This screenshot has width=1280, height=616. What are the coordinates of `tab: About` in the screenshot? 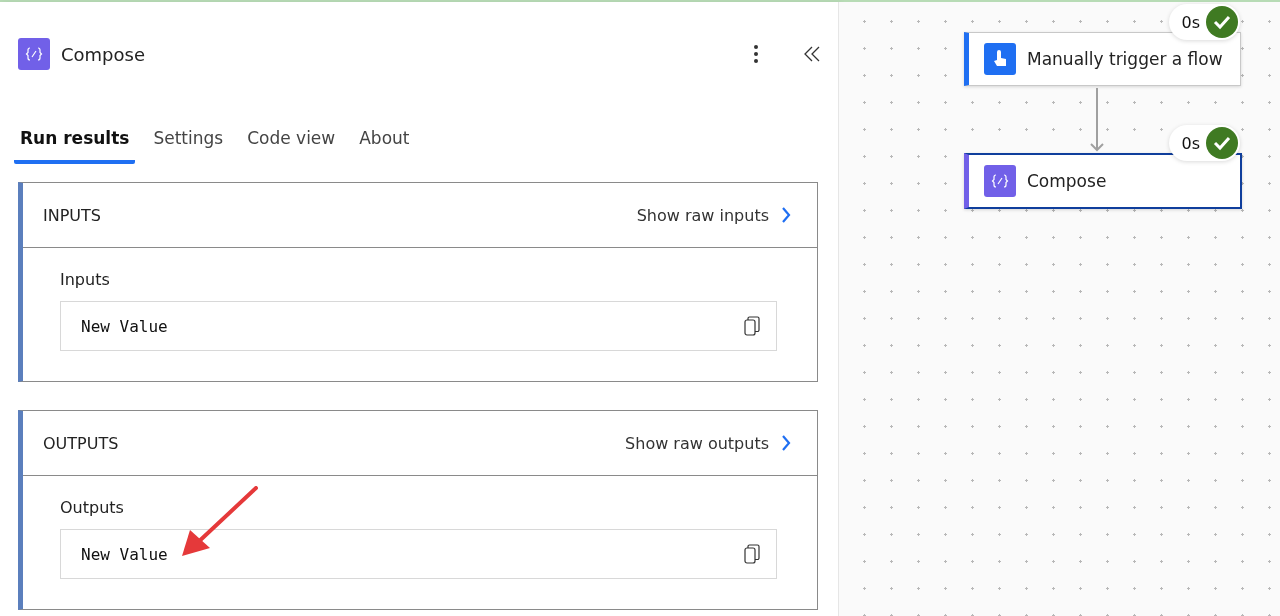 It's located at (384, 144).